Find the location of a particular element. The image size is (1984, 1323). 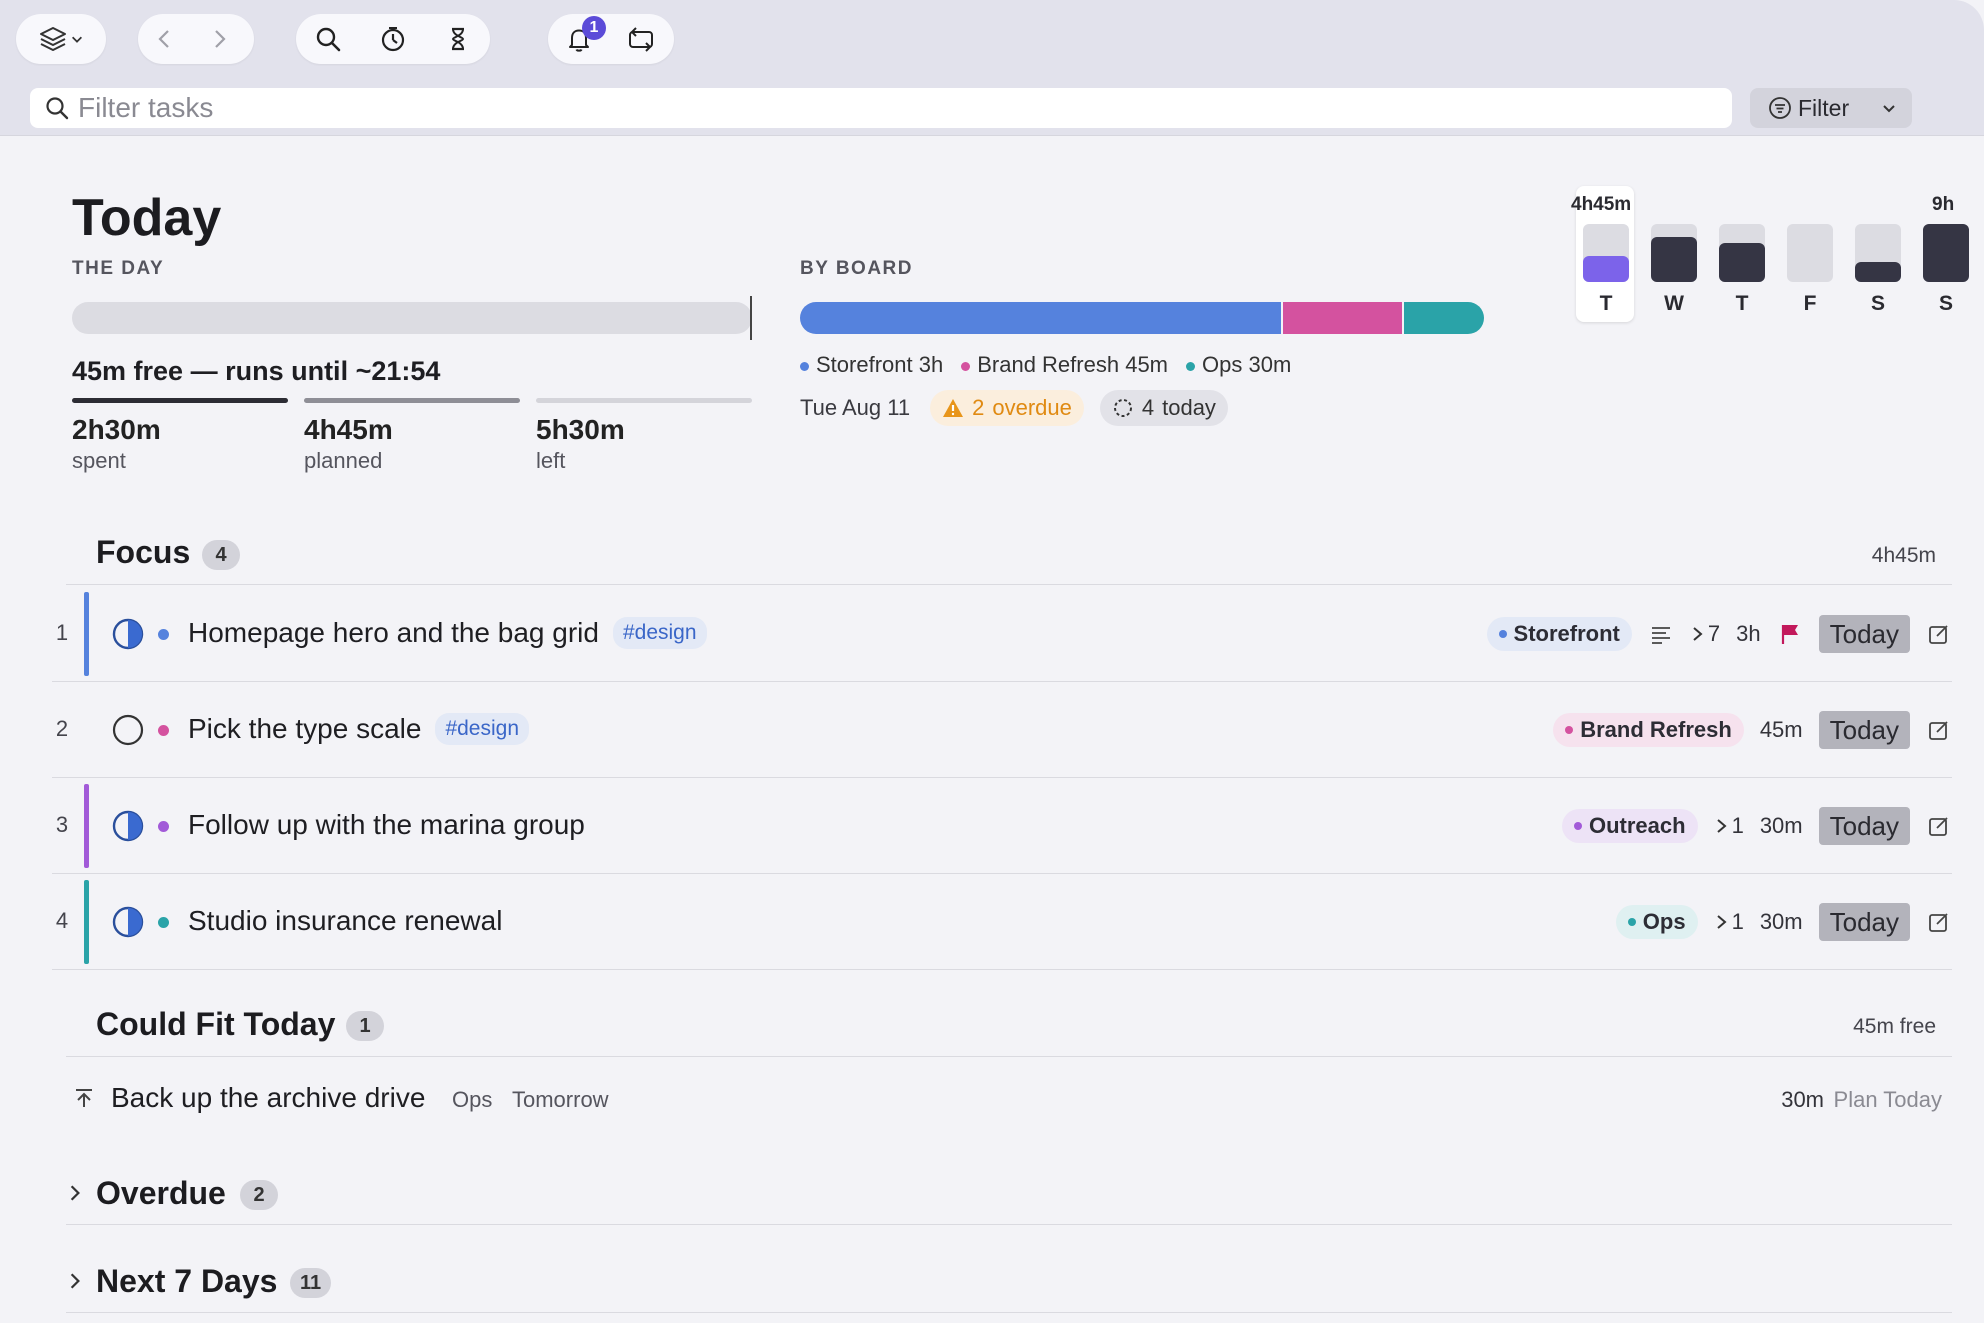

task-number: 4 is located at coordinates (62, 920).